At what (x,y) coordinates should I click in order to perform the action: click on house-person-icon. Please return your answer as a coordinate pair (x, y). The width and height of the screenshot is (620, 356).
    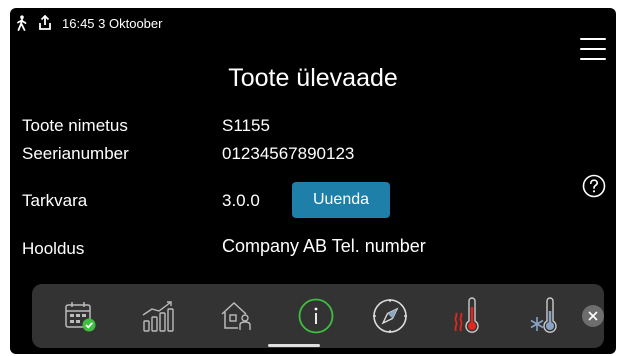
    Looking at the image, I should click on (236, 316).